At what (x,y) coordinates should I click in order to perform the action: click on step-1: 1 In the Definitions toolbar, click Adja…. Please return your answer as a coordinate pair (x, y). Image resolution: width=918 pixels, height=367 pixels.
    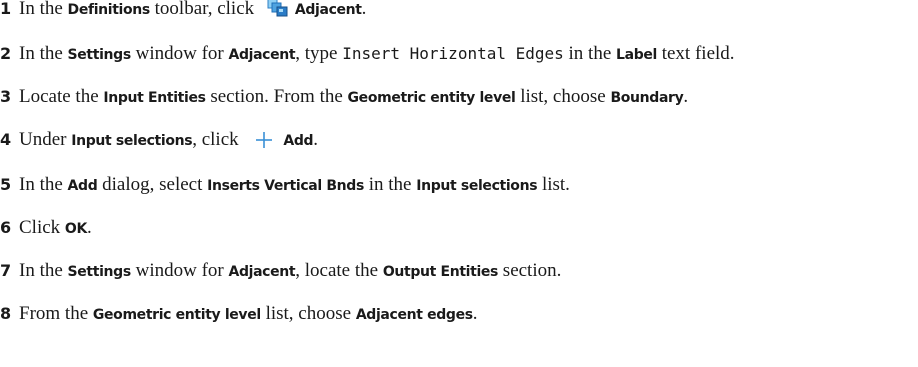
    Looking at the image, I should click on (459, 13).